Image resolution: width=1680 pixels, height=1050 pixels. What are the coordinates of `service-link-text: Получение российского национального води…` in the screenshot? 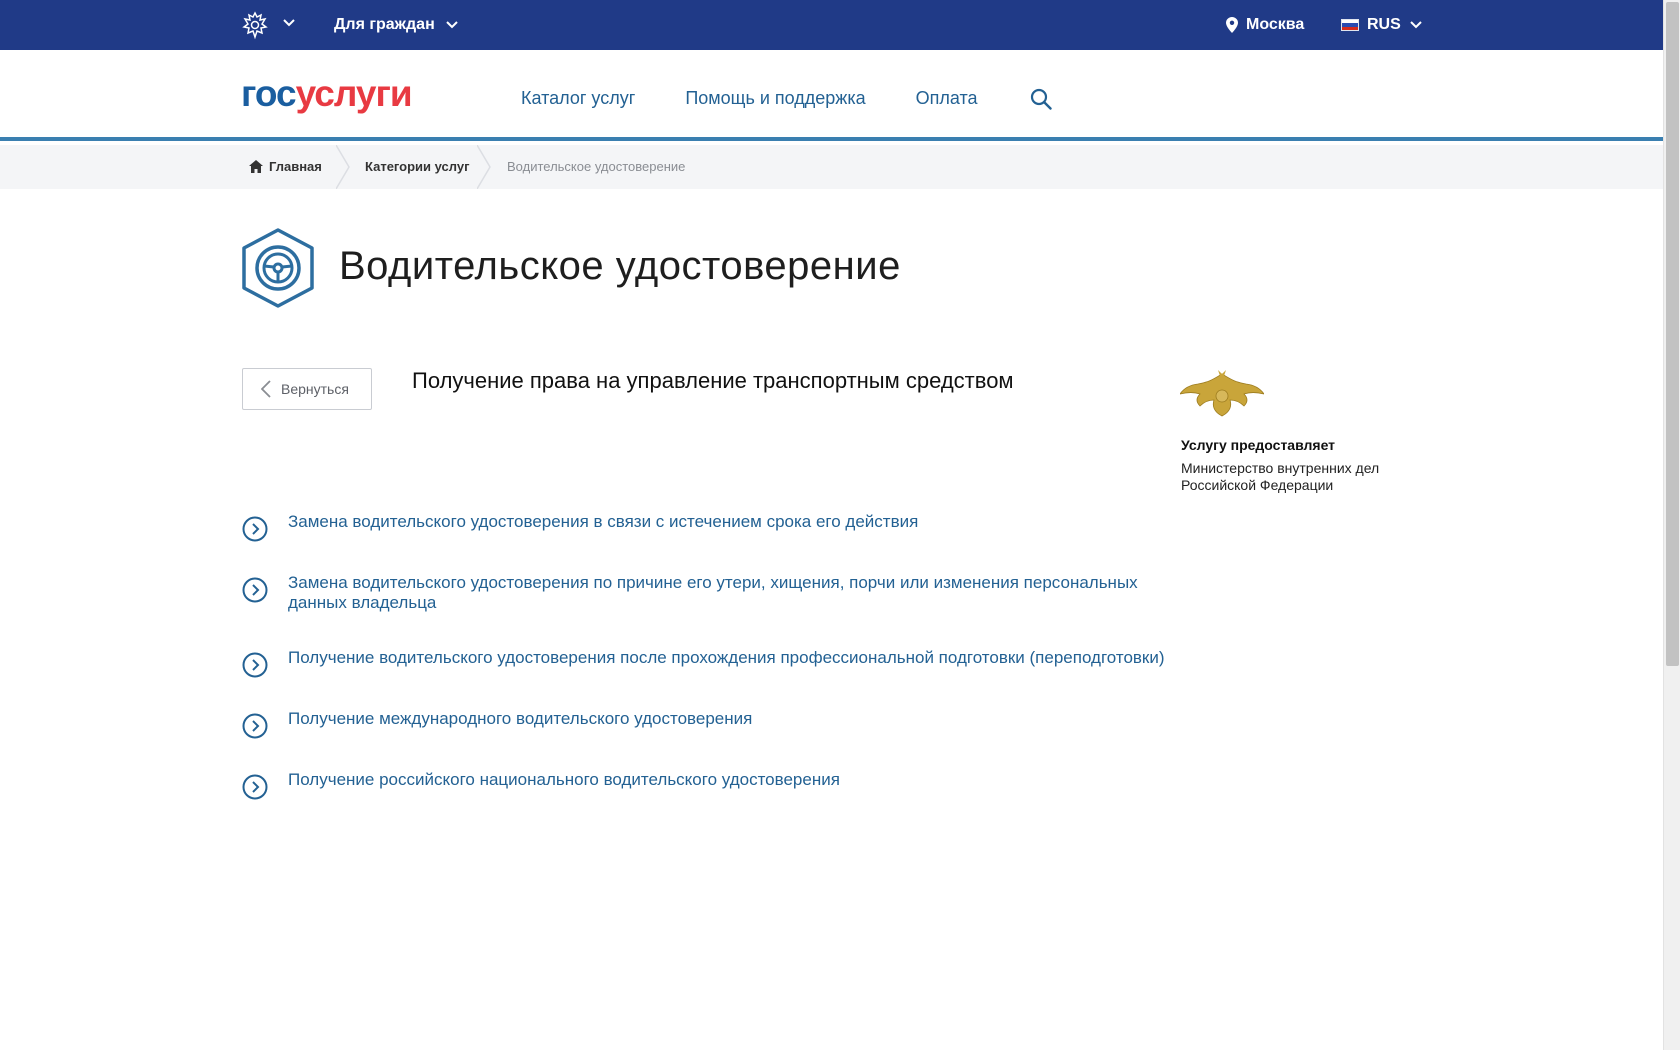 It's located at (564, 779).